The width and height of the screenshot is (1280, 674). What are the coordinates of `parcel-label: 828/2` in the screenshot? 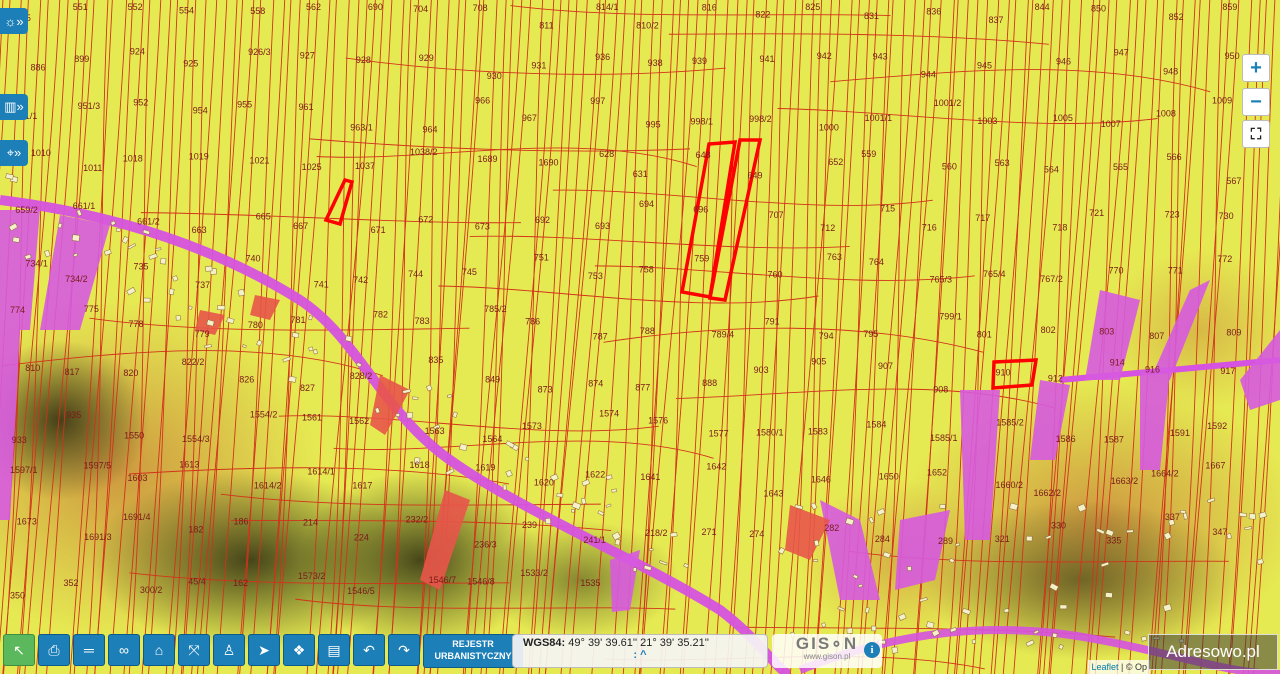 It's located at (361, 376).